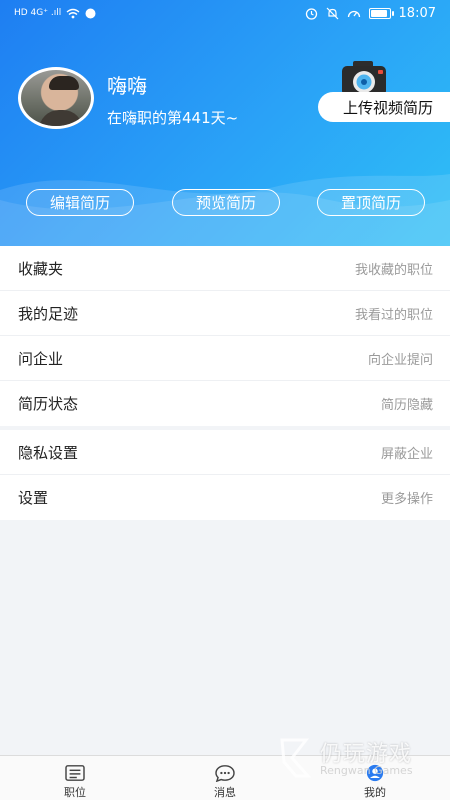 The image size is (450, 800). Describe the element at coordinates (73, 13) in the screenshot. I see `wifi-icon` at that location.